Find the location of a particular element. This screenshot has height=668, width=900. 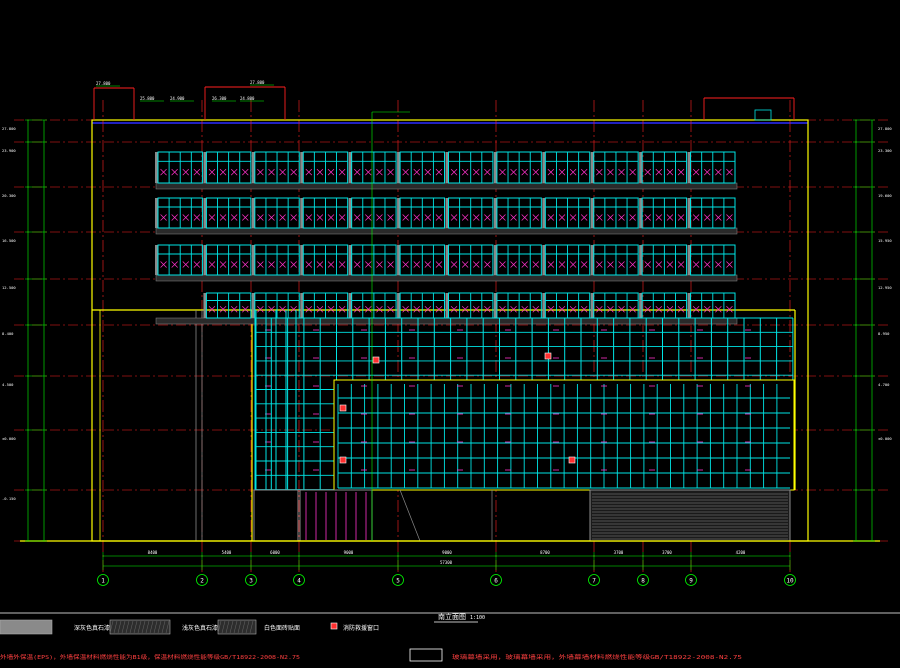

elevation-label-right: ±0.000 is located at coordinates (885, 438).